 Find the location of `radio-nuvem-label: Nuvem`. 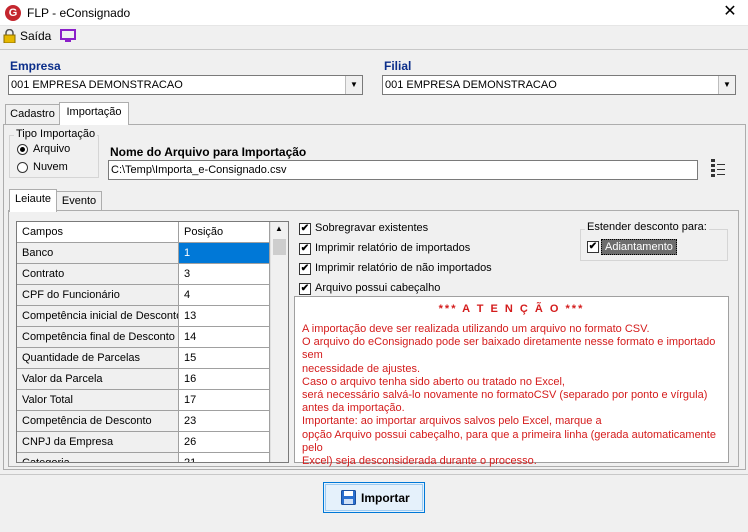

radio-nuvem-label: Nuvem is located at coordinates (50, 167).